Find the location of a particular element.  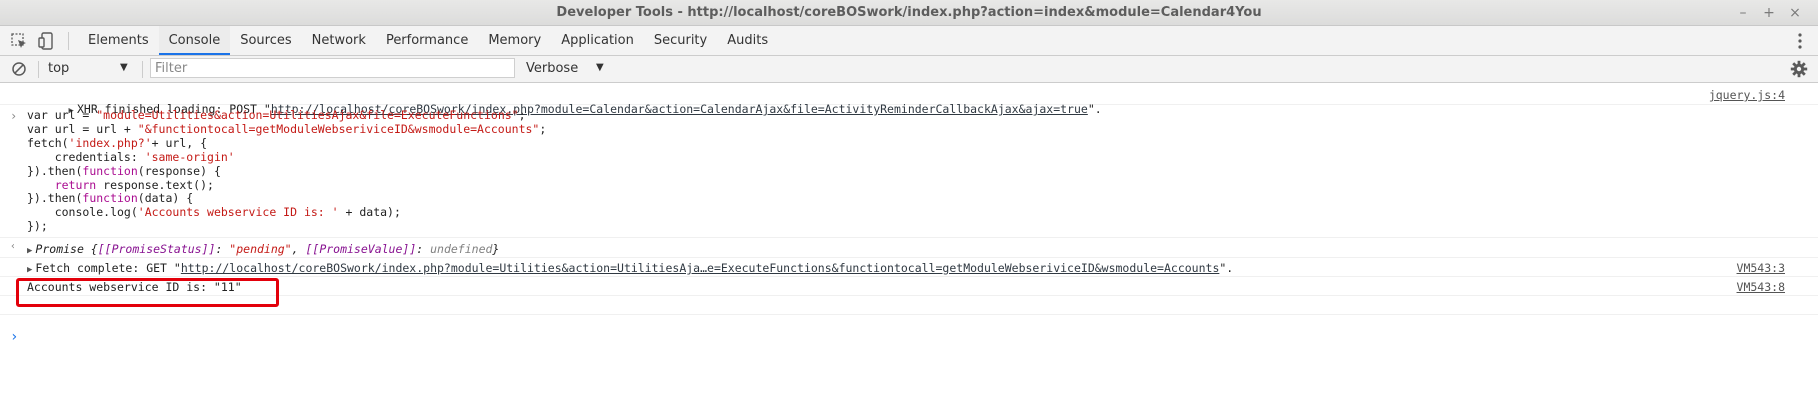

promise-label: Promise { is located at coordinates (66, 249).